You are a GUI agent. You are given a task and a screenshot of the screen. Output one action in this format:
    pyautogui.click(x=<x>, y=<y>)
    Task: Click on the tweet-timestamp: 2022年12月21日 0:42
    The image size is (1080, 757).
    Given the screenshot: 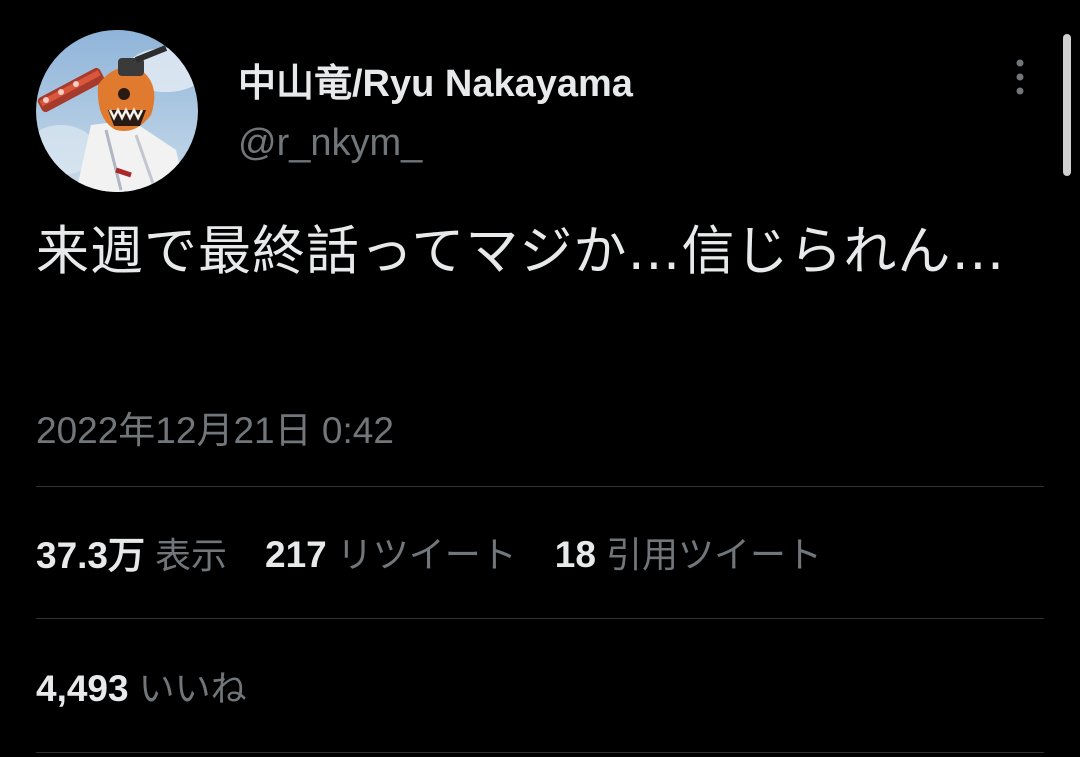 What is the action you would take?
    pyautogui.click(x=215, y=427)
    